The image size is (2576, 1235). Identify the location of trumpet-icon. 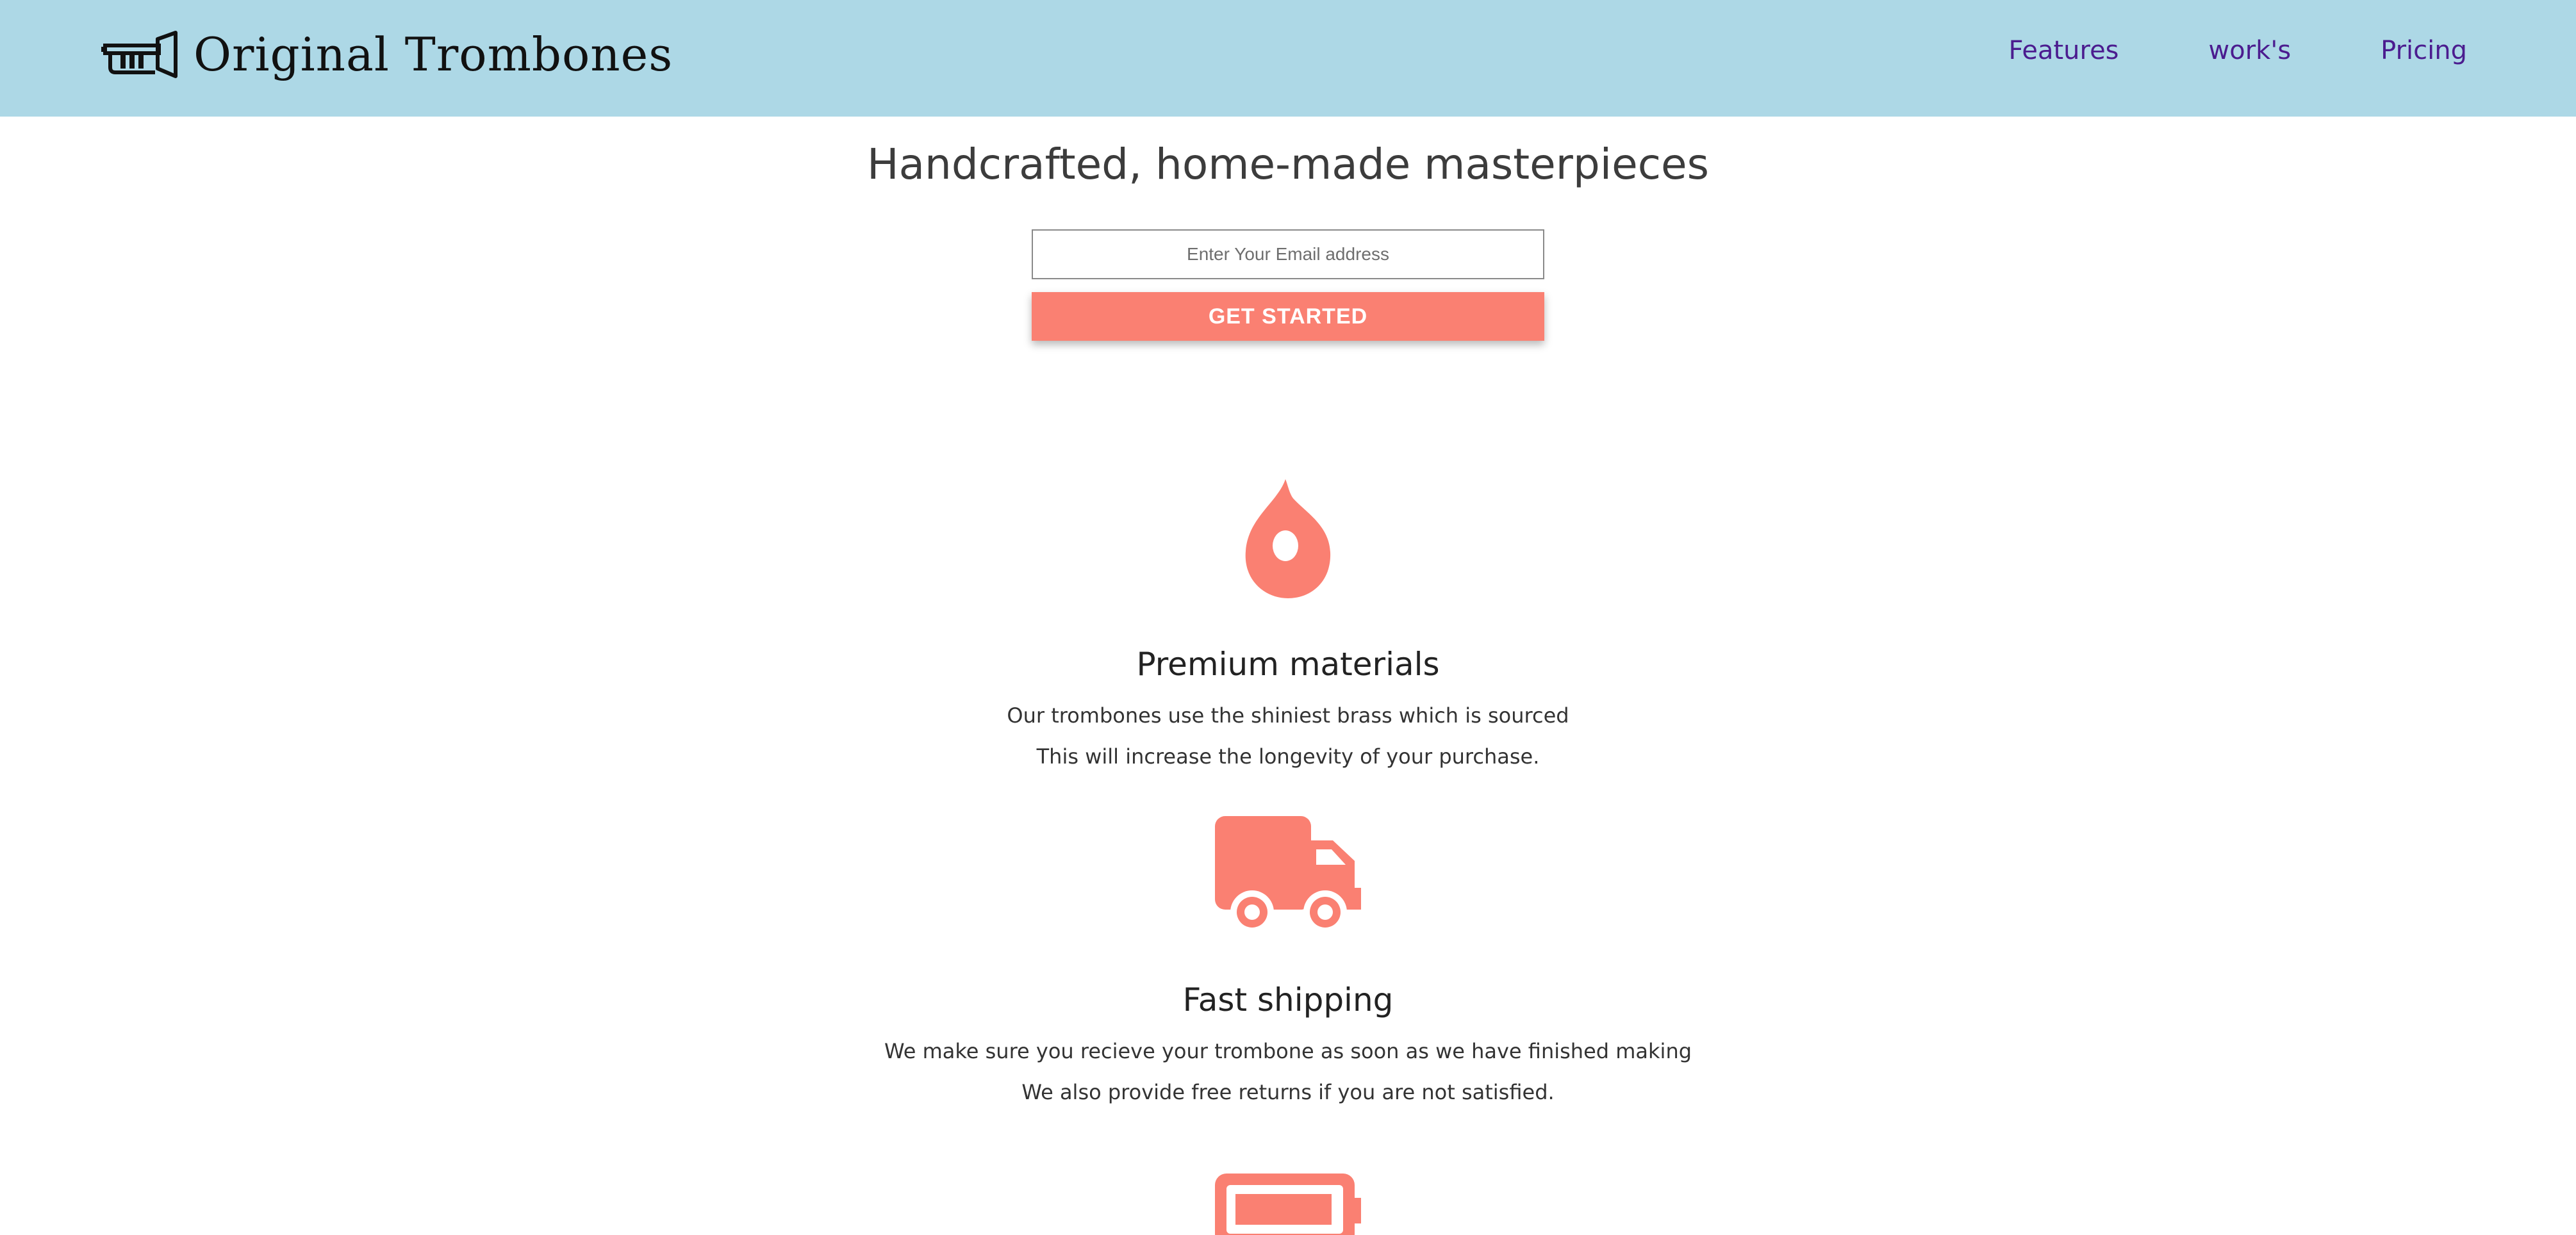
(139, 54).